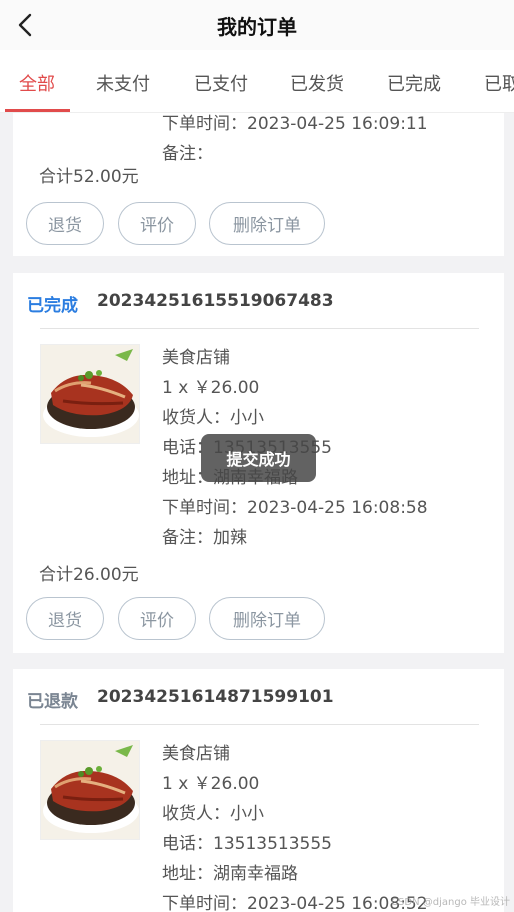 Image resolution: width=514 pixels, height=912 pixels. Describe the element at coordinates (52, 702) in the screenshot. I see `order-status: 已退款` at that location.